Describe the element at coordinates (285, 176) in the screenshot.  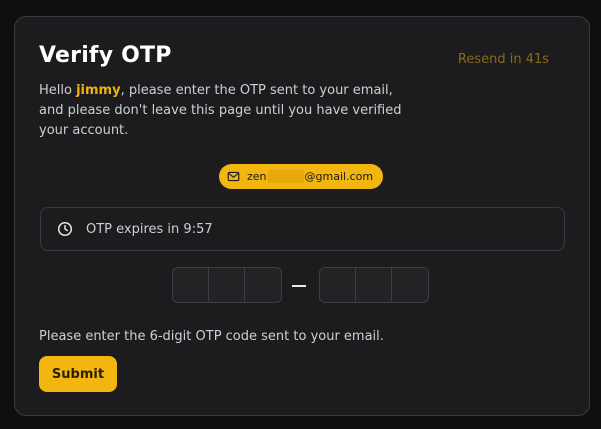
I see `email-redaction` at that location.